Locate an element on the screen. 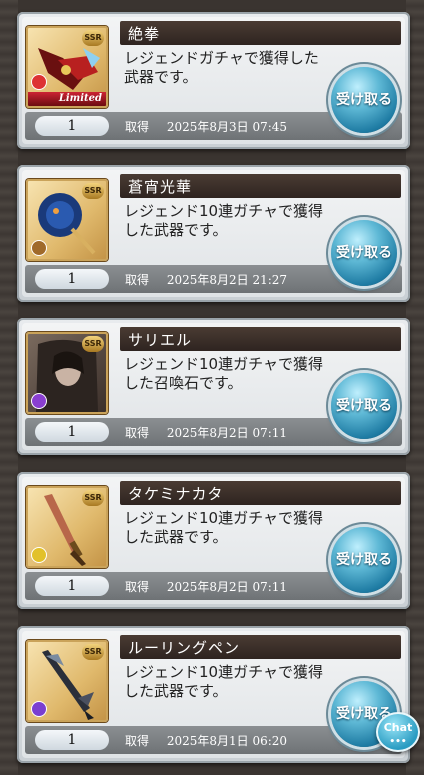 This screenshot has width=424, height=775. item-description: レジェンド10連ガチャで獲得した召喚石です。 is located at coordinates (223, 373).